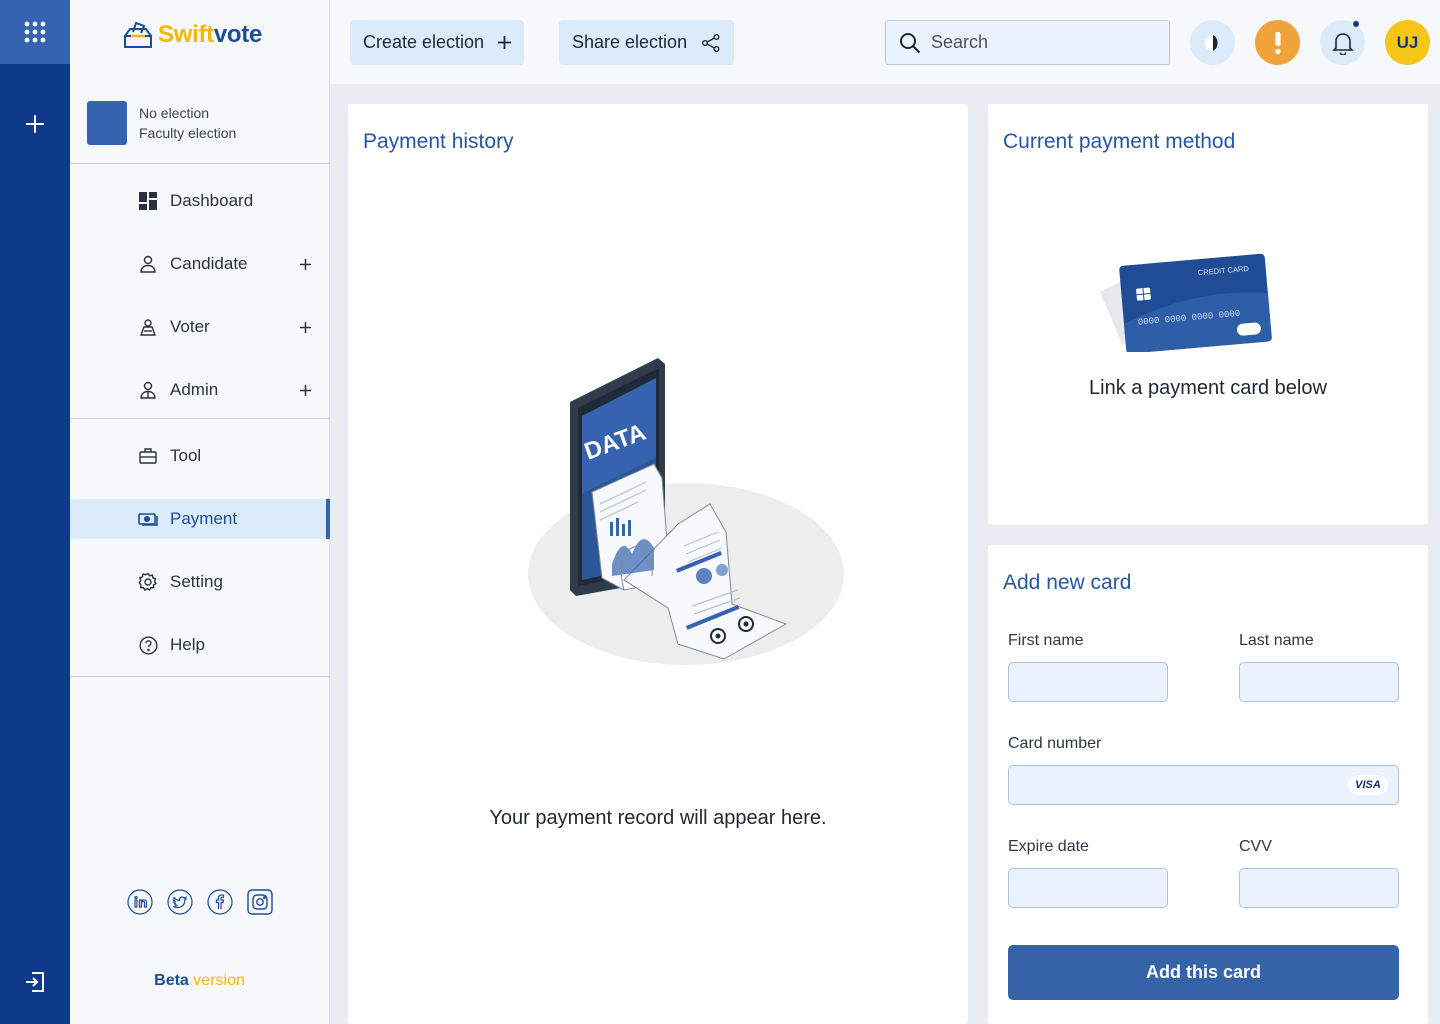 The image size is (1440, 1024). I want to click on theme-toggle-button, so click(1212, 42).